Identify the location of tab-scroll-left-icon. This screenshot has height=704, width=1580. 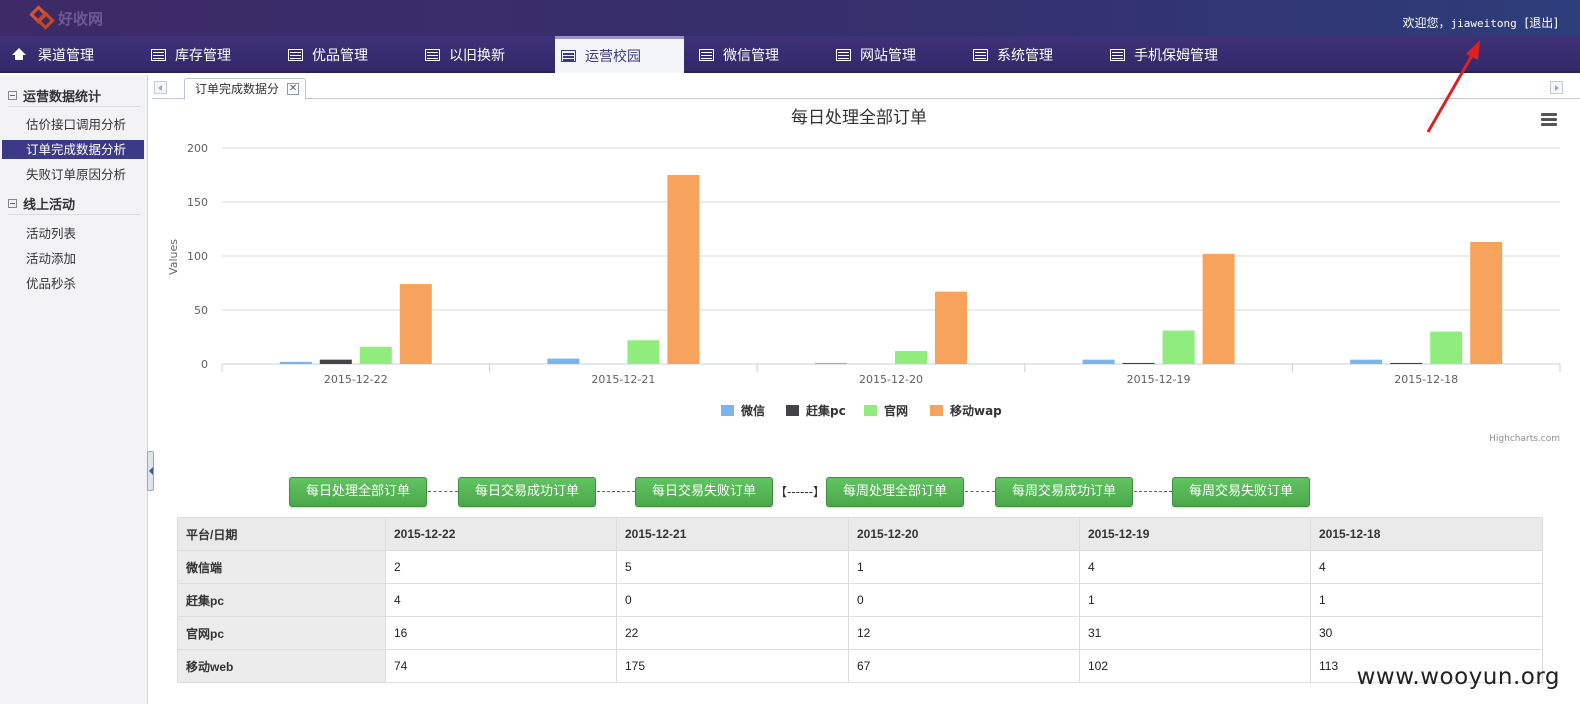
(160, 87).